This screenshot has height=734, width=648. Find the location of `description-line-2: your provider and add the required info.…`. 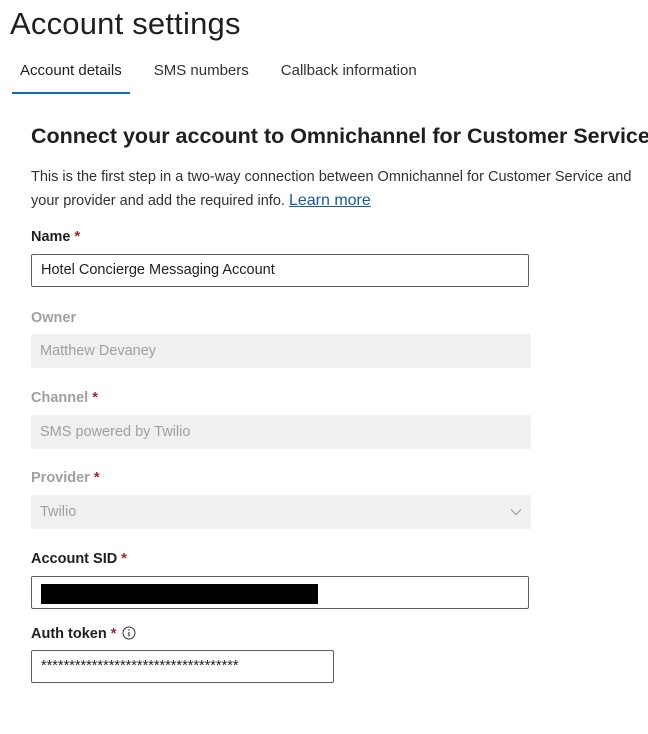

description-line-2: your provider and add the required info.… is located at coordinates (339, 201).